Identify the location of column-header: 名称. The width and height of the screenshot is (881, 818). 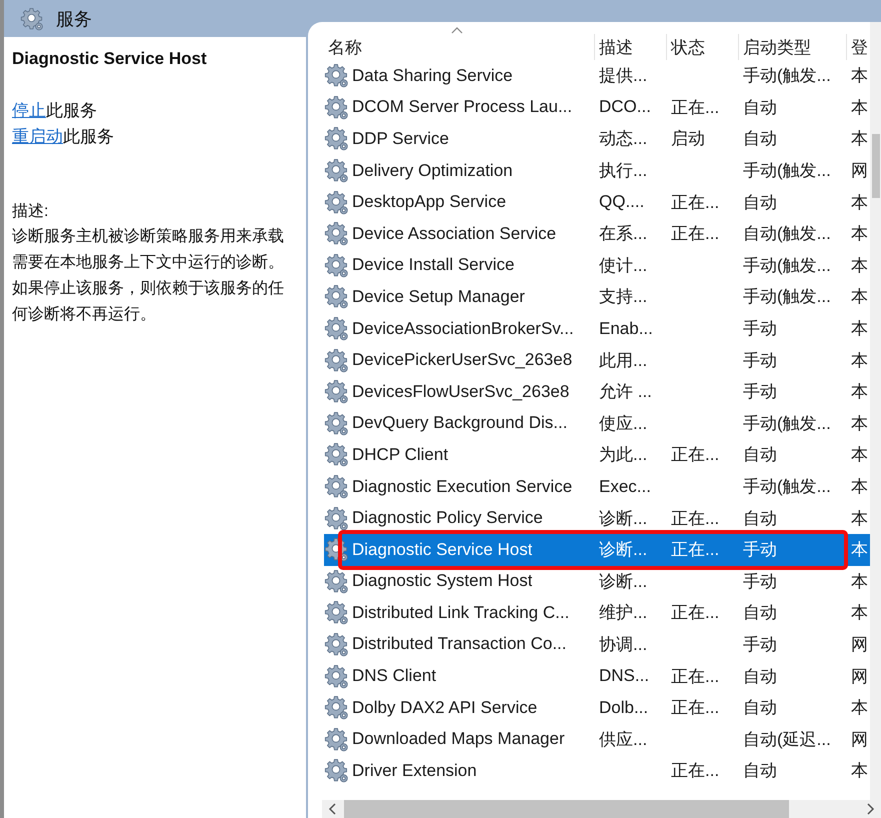
(459, 47).